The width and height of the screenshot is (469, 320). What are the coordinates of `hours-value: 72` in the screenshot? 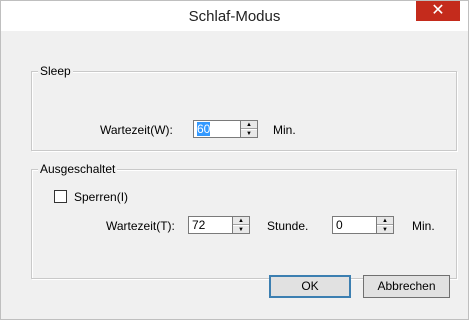 It's located at (199, 225).